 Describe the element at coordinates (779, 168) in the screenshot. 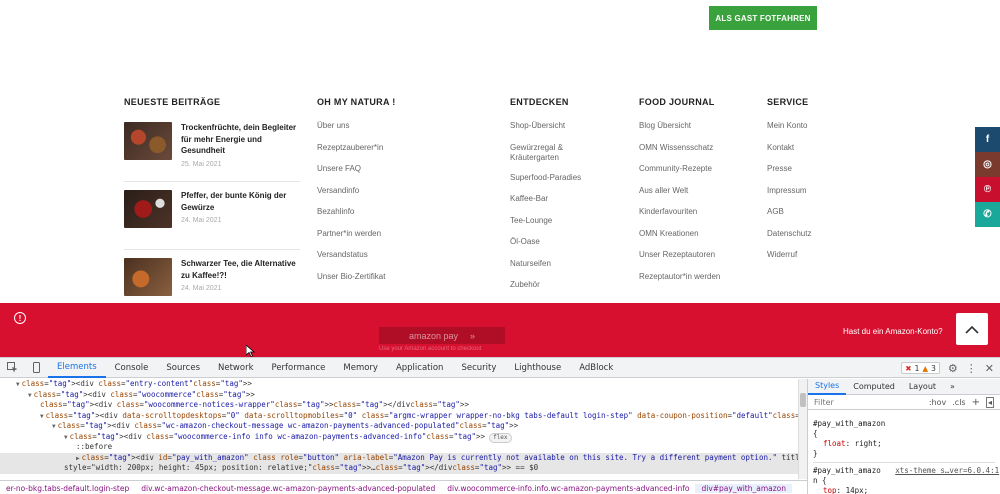

I see `footer-link: Presse` at that location.